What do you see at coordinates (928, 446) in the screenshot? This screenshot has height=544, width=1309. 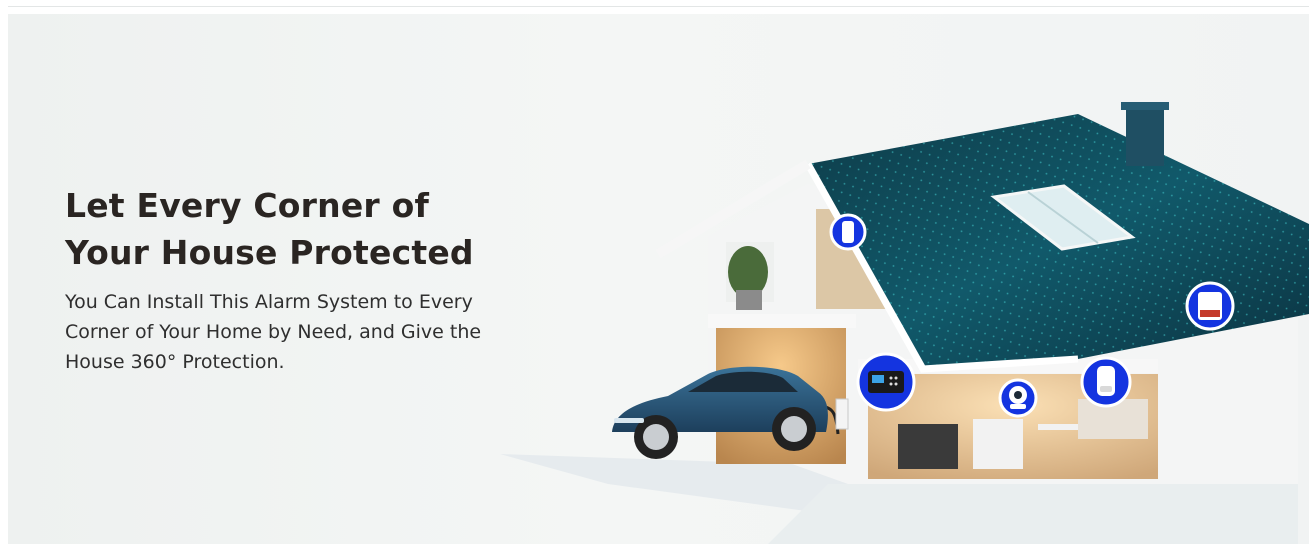 I see `cabinet` at bounding box center [928, 446].